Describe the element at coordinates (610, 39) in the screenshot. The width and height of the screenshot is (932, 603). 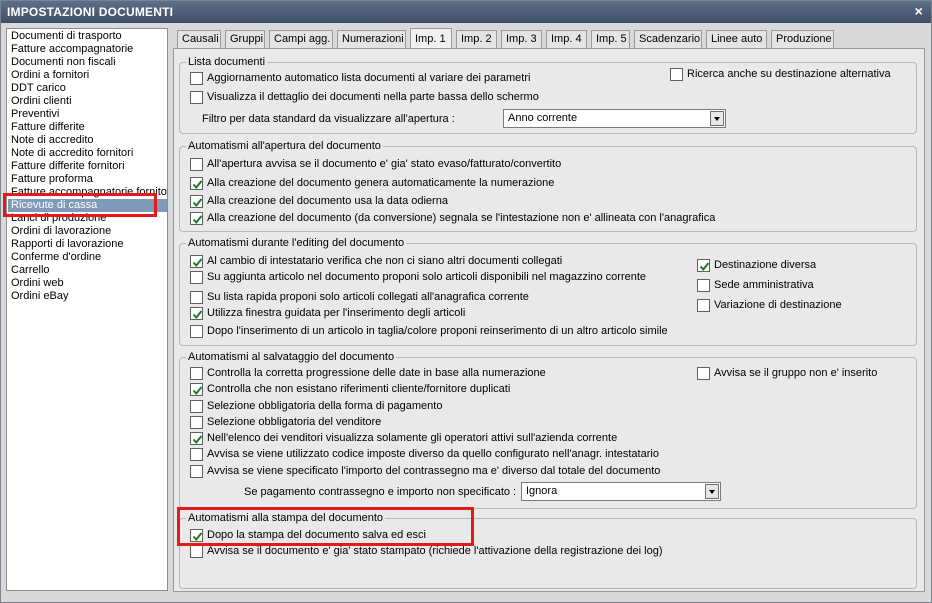
I see `tab-imp-5: Imp. 5` at that location.